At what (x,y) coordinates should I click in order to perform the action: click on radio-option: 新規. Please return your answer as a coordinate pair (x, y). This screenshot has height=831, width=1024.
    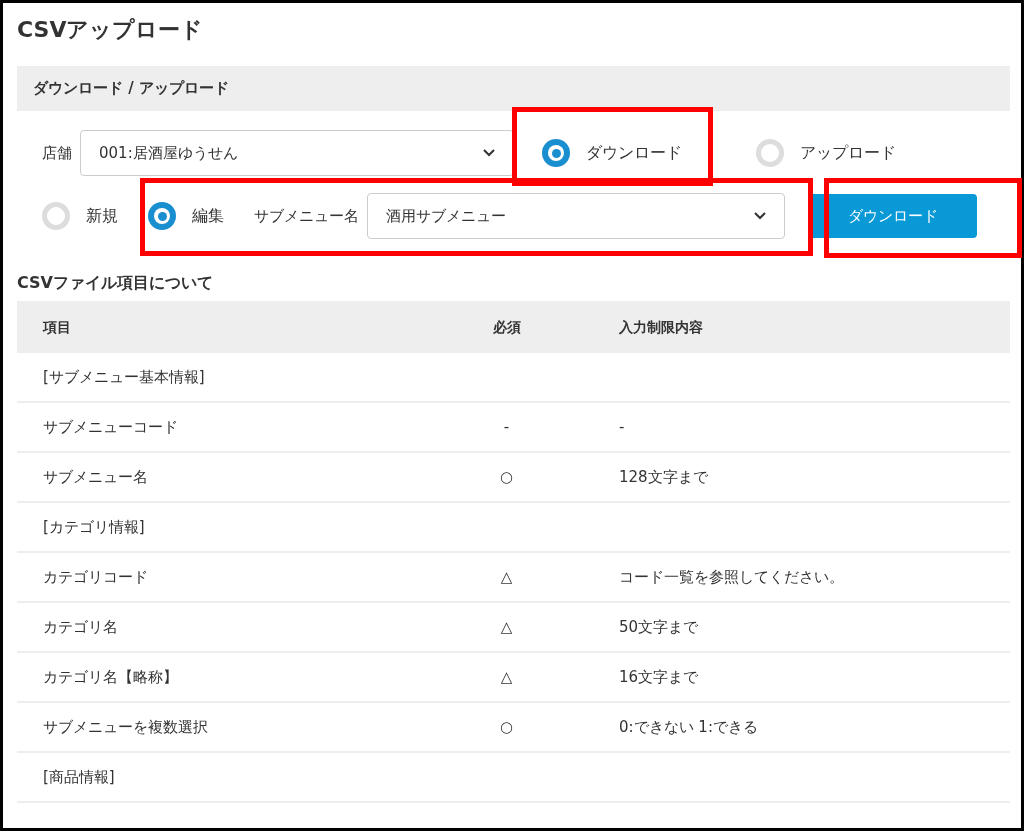
    Looking at the image, I should click on (80, 216).